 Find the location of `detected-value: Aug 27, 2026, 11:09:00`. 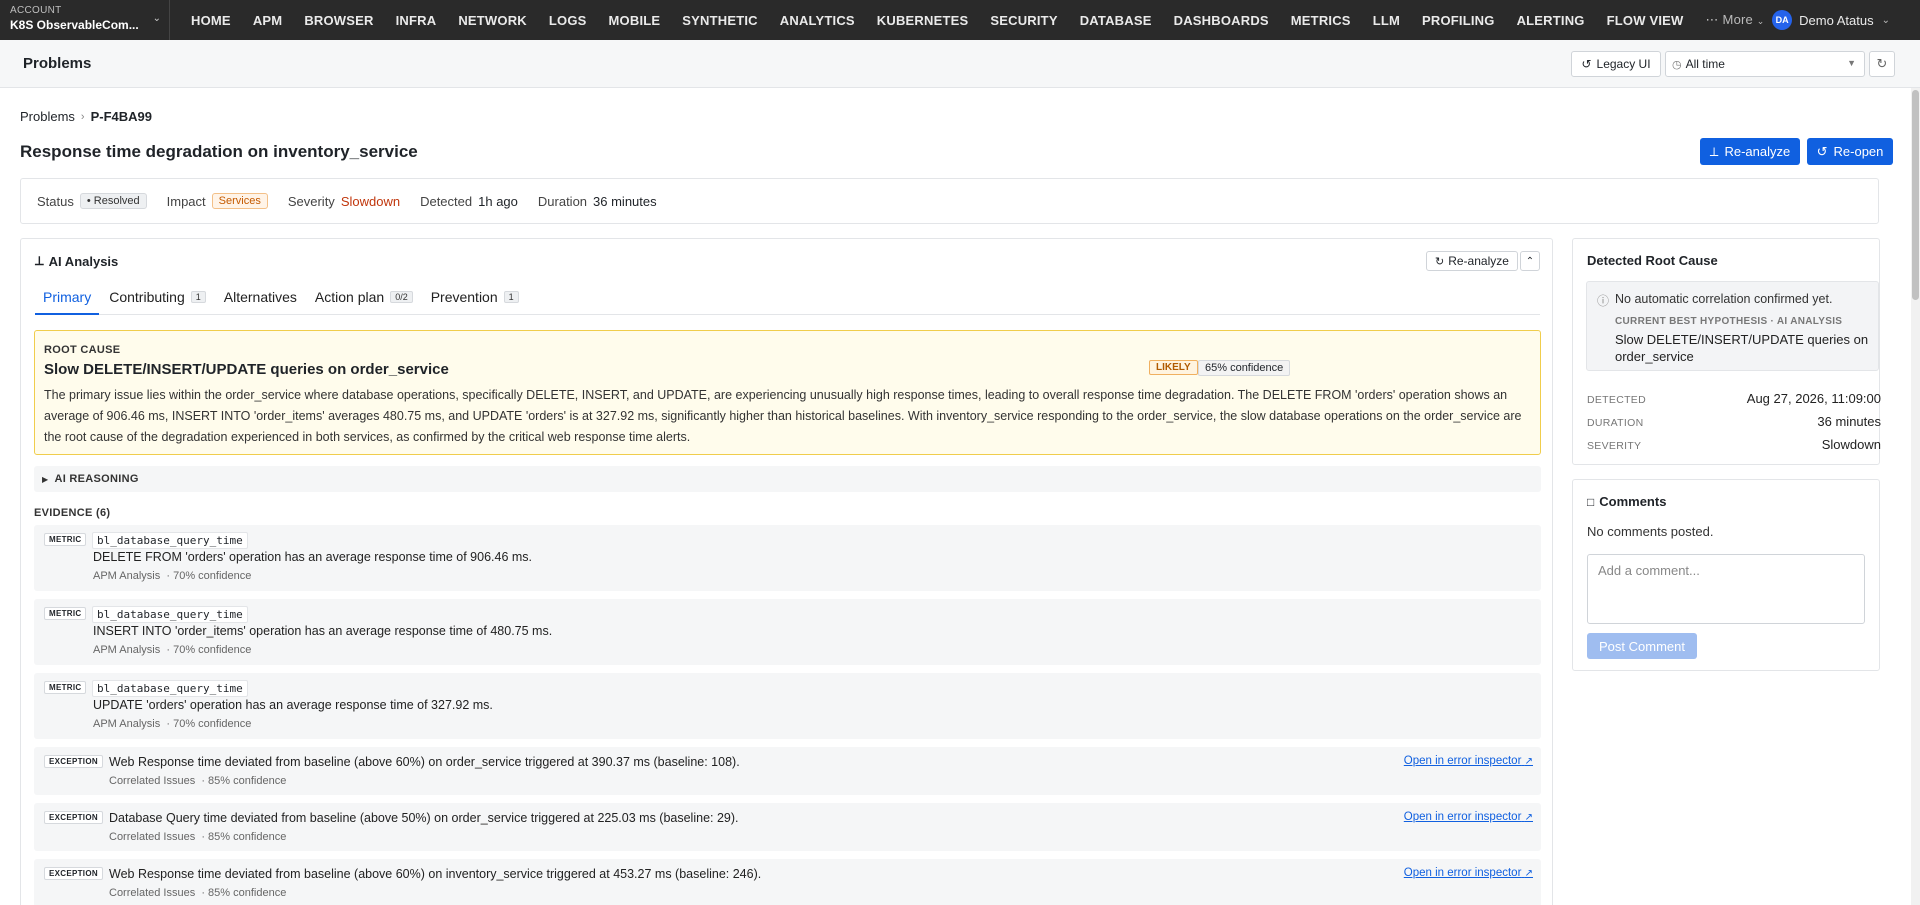

detected-value: Aug 27, 2026, 11:09:00 is located at coordinates (1813, 398).